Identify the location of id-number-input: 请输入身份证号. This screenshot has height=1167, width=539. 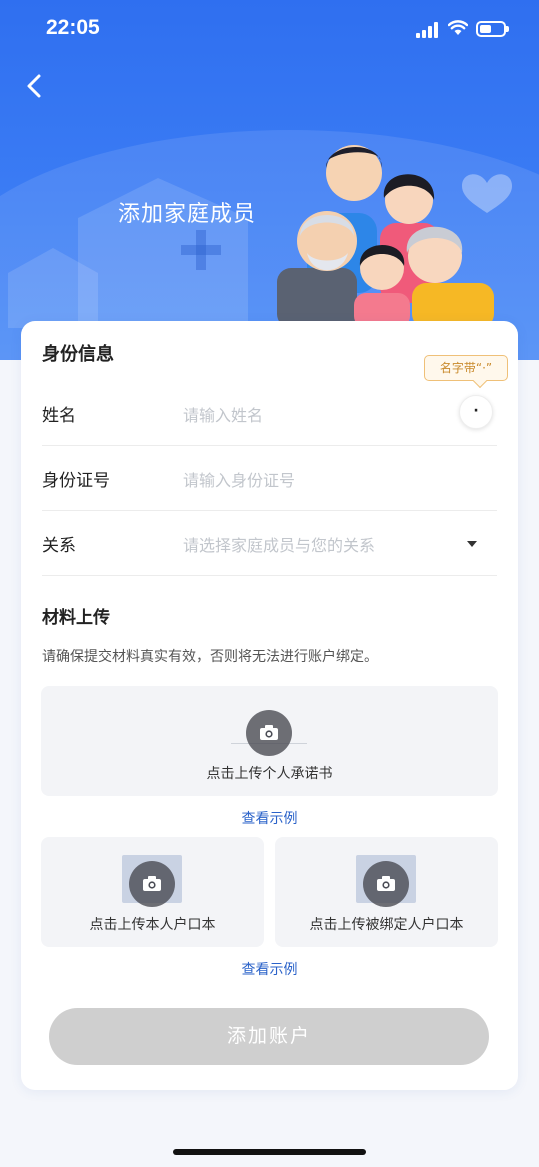
(239, 479).